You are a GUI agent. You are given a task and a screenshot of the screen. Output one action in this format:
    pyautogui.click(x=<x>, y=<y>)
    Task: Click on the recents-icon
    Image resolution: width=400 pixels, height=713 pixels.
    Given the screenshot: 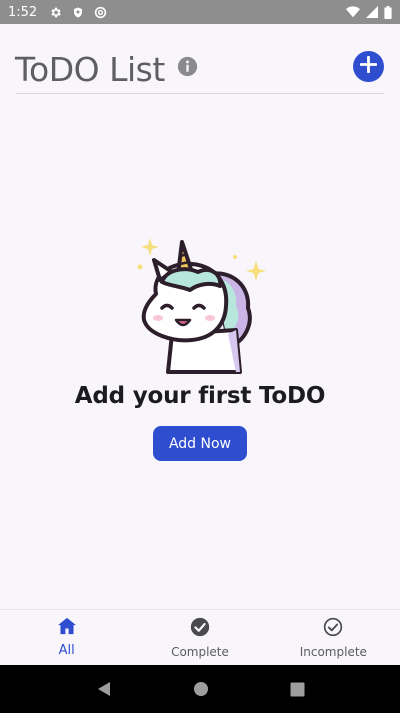 What is the action you would take?
    pyautogui.click(x=297, y=689)
    